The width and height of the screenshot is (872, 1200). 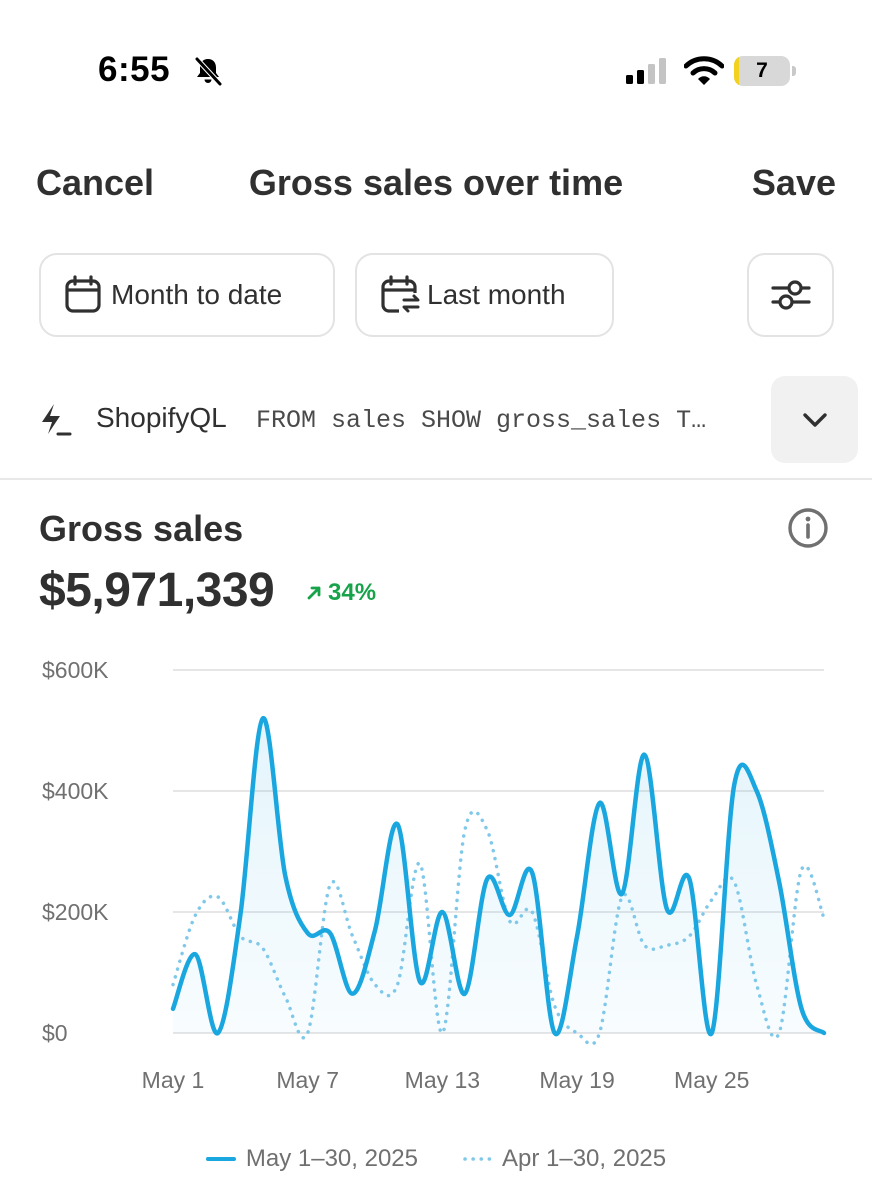 I want to click on comparison-period-button: Last month, so click(x=484, y=295).